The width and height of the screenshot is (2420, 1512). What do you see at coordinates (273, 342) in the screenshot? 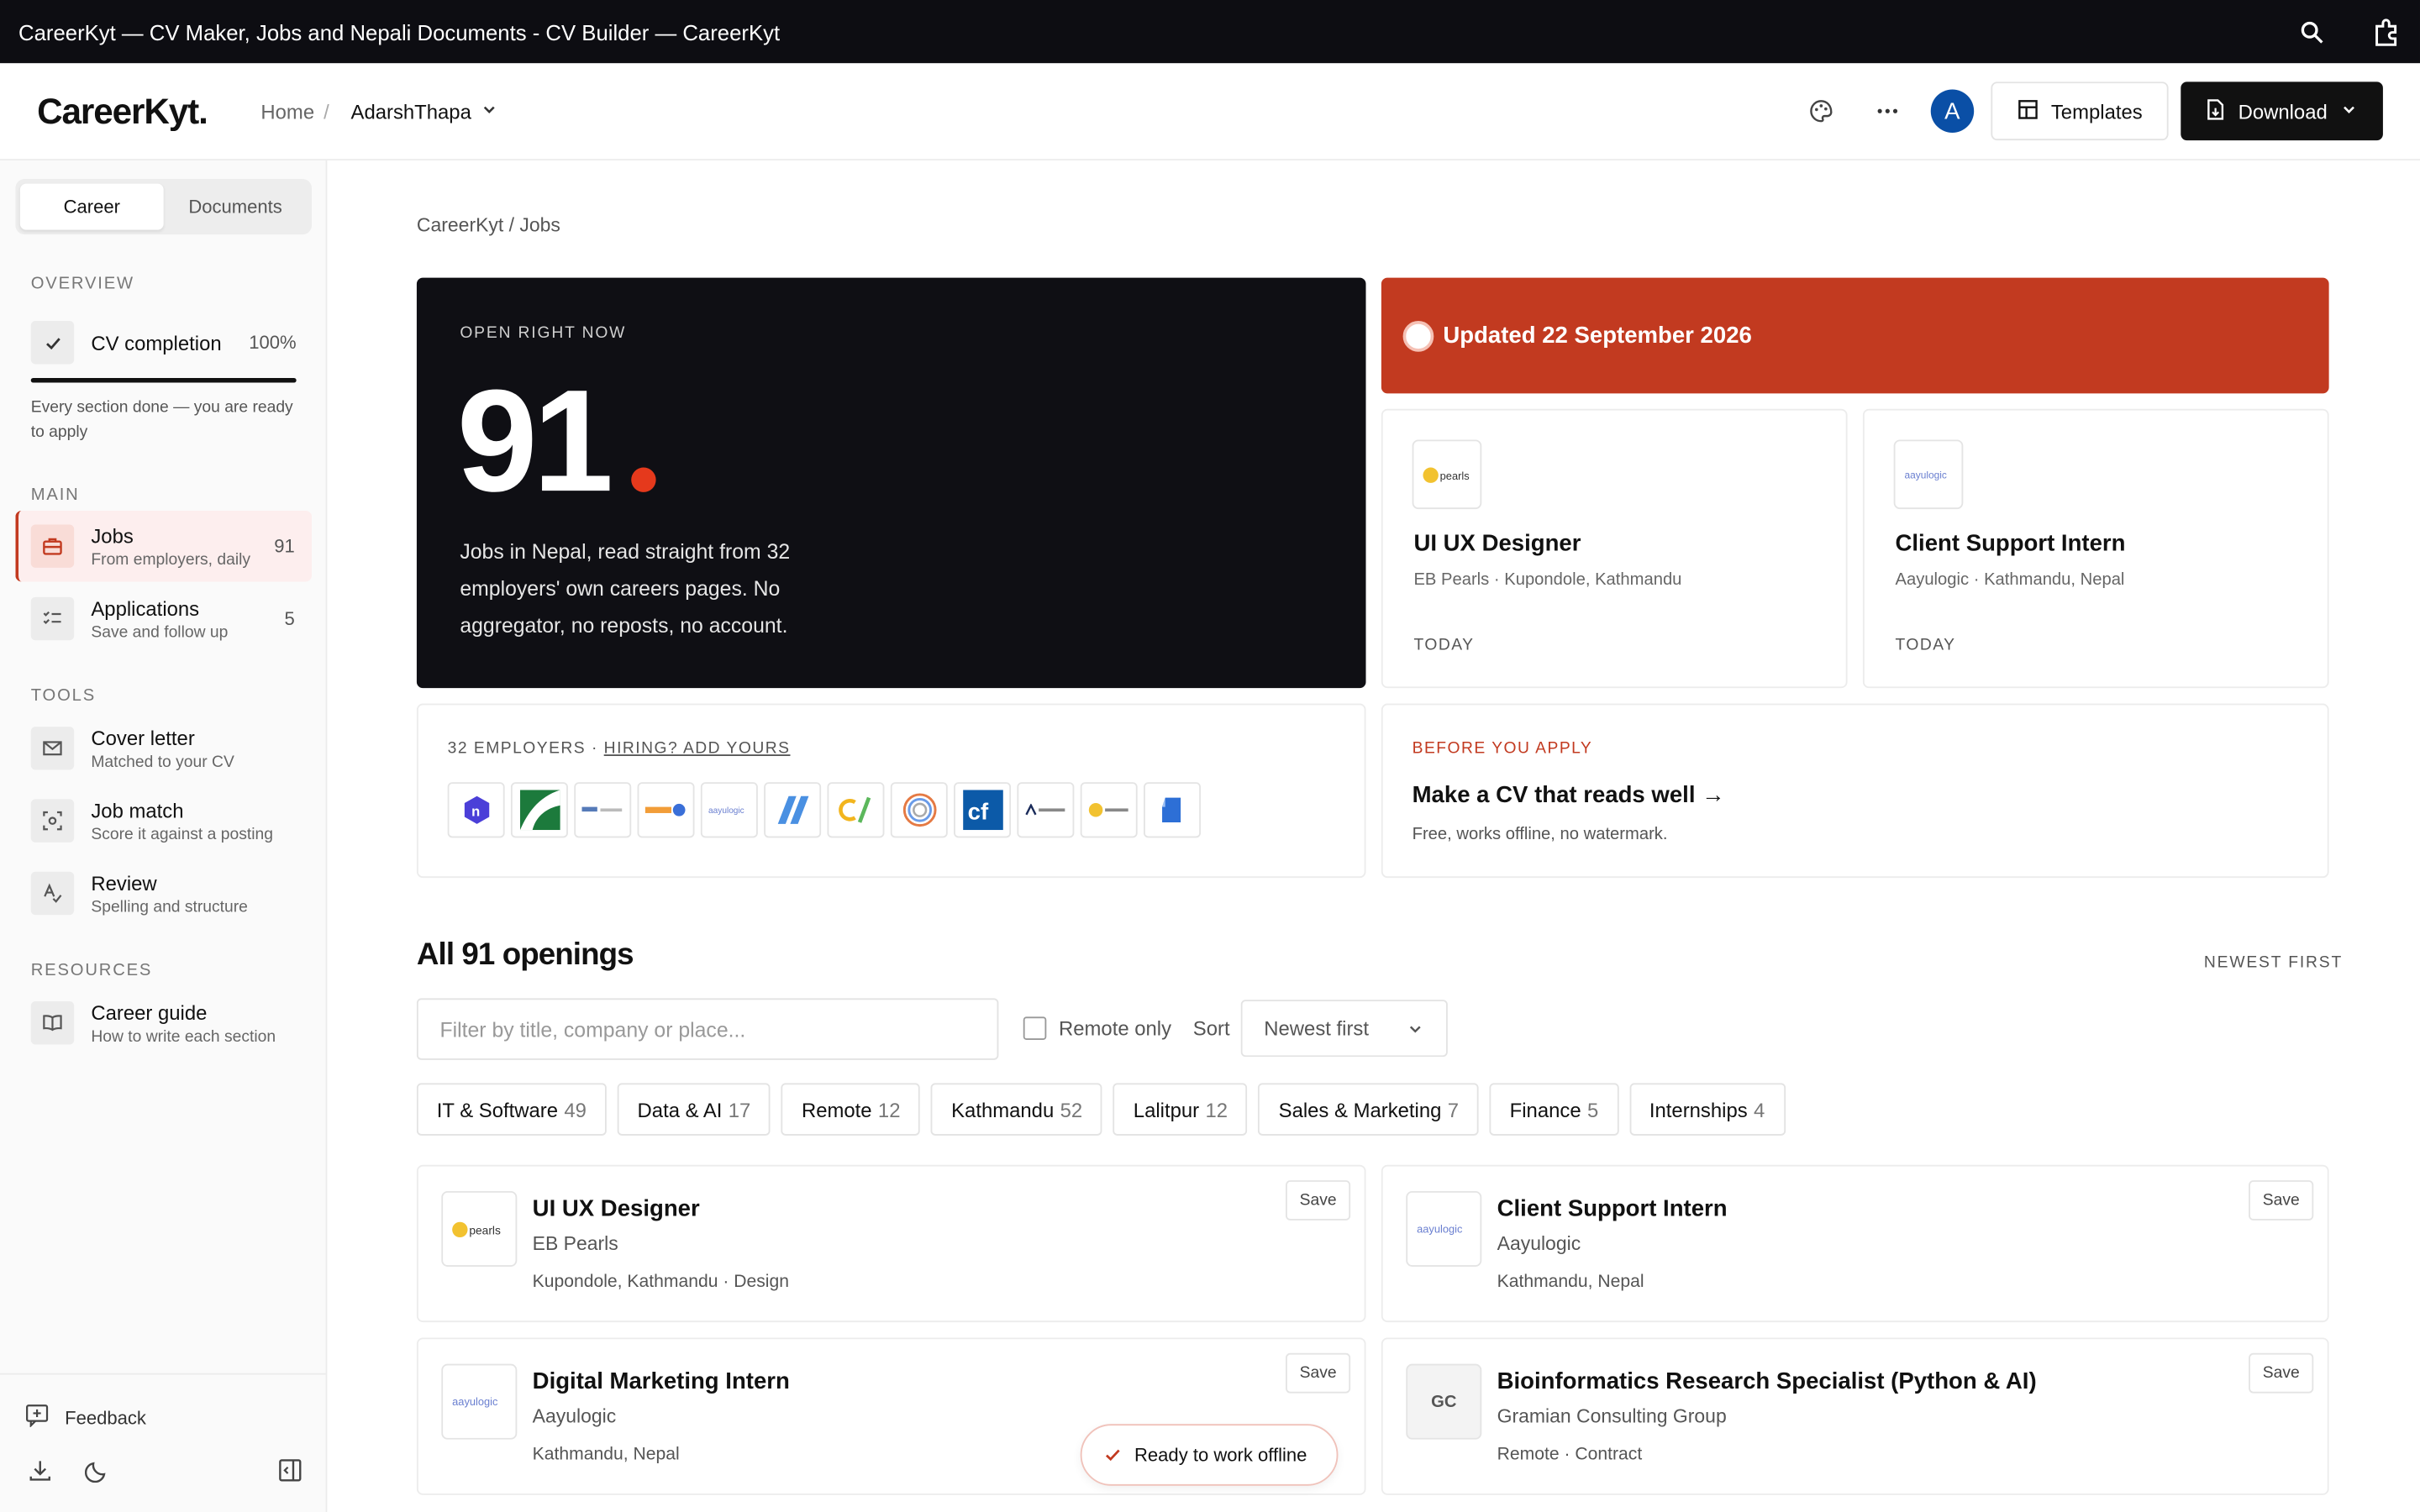
I see `cv-completion-value: 100%` at bounding box center [273, 342].